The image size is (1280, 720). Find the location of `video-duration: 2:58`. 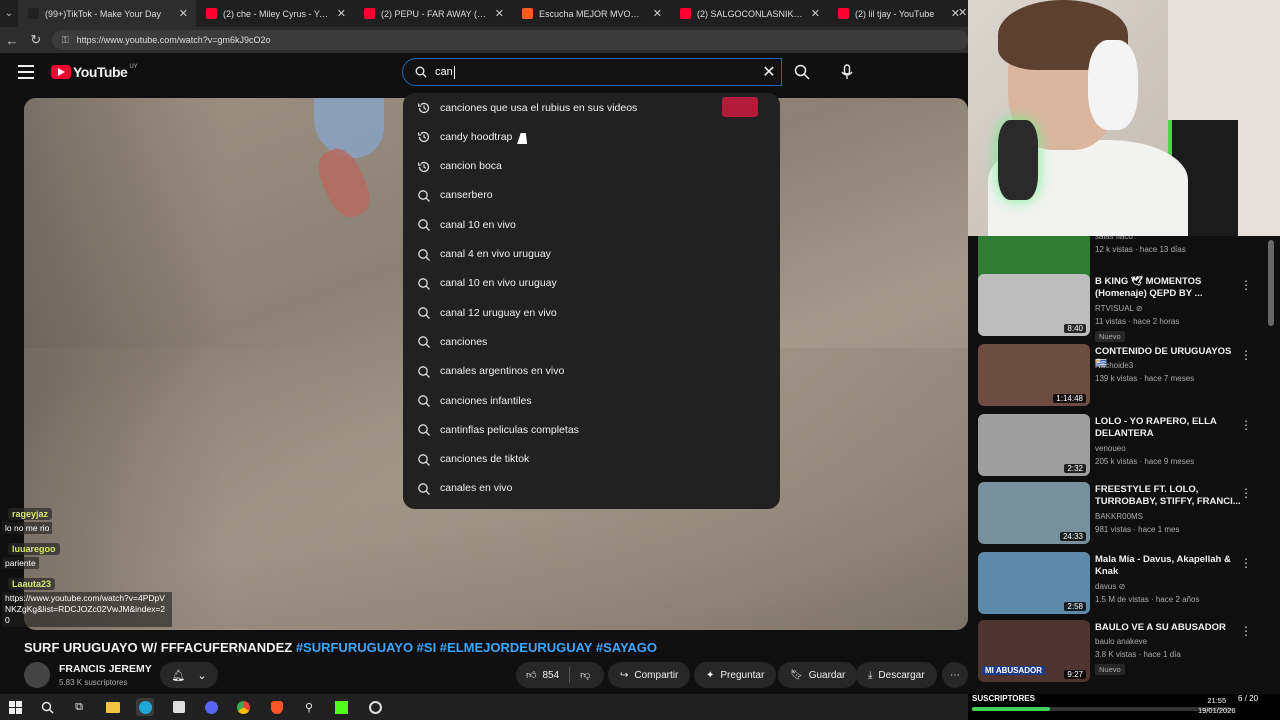

video-duration: 2:58 is located at coordinates (1075, 606).